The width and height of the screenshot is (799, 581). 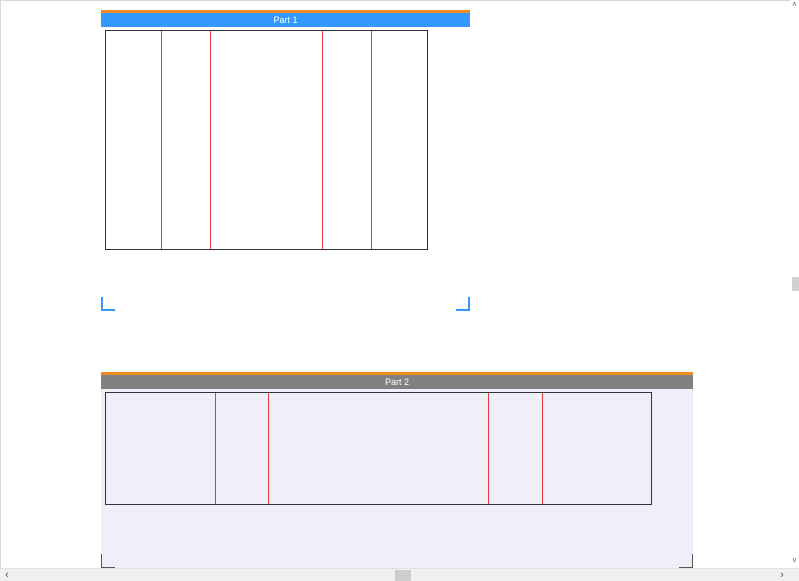 What do you see at coordinates (0, 284) in the screenshot?
I see `canvas-left-border` at bounding box center [0, 284].